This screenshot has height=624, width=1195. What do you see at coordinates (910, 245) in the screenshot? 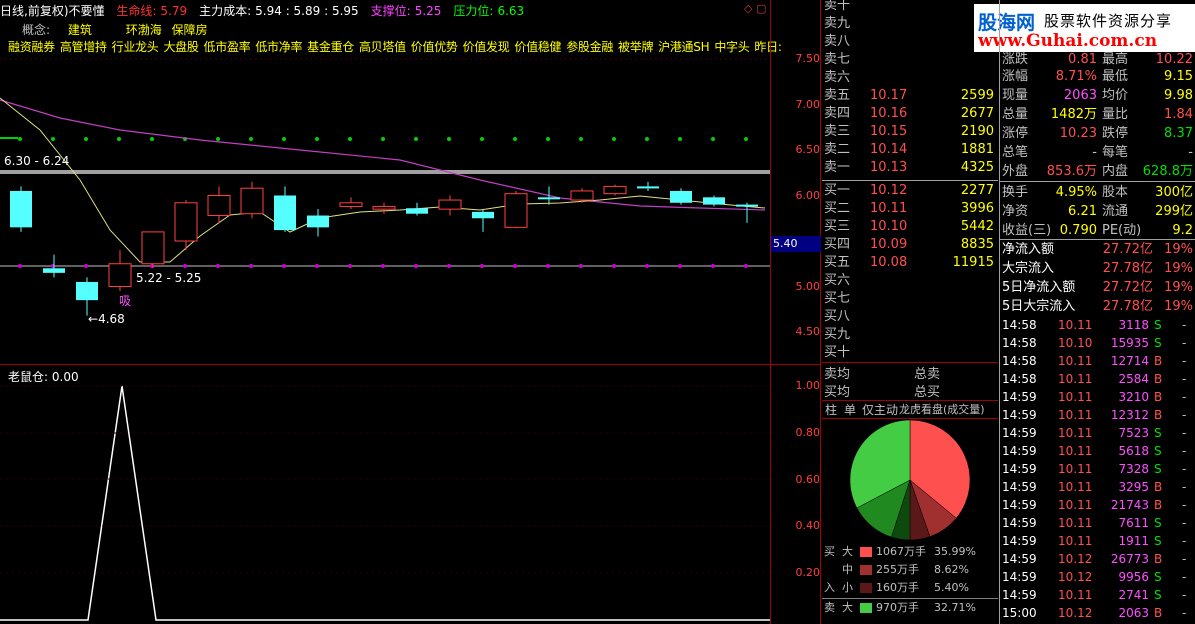
I see `buy-level-row: 买四 10.09 8835` at bounding box center [910, 245].